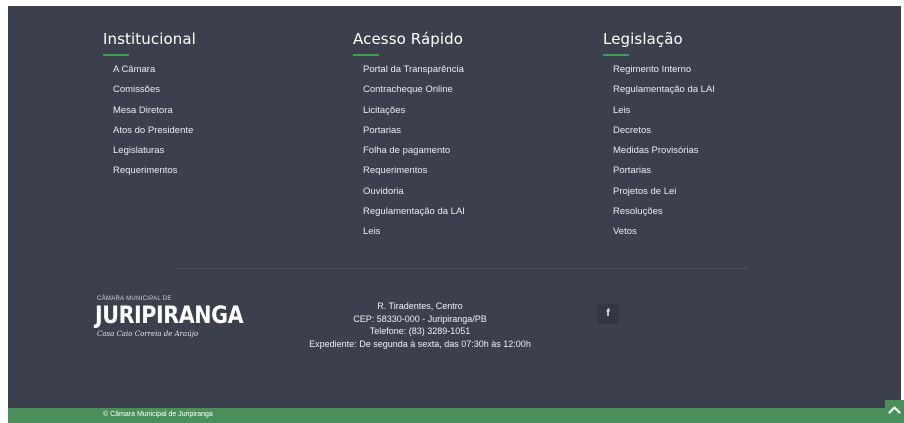  I want to click on logo-wordmark: JURIPIRANGA, so click(169, 315).